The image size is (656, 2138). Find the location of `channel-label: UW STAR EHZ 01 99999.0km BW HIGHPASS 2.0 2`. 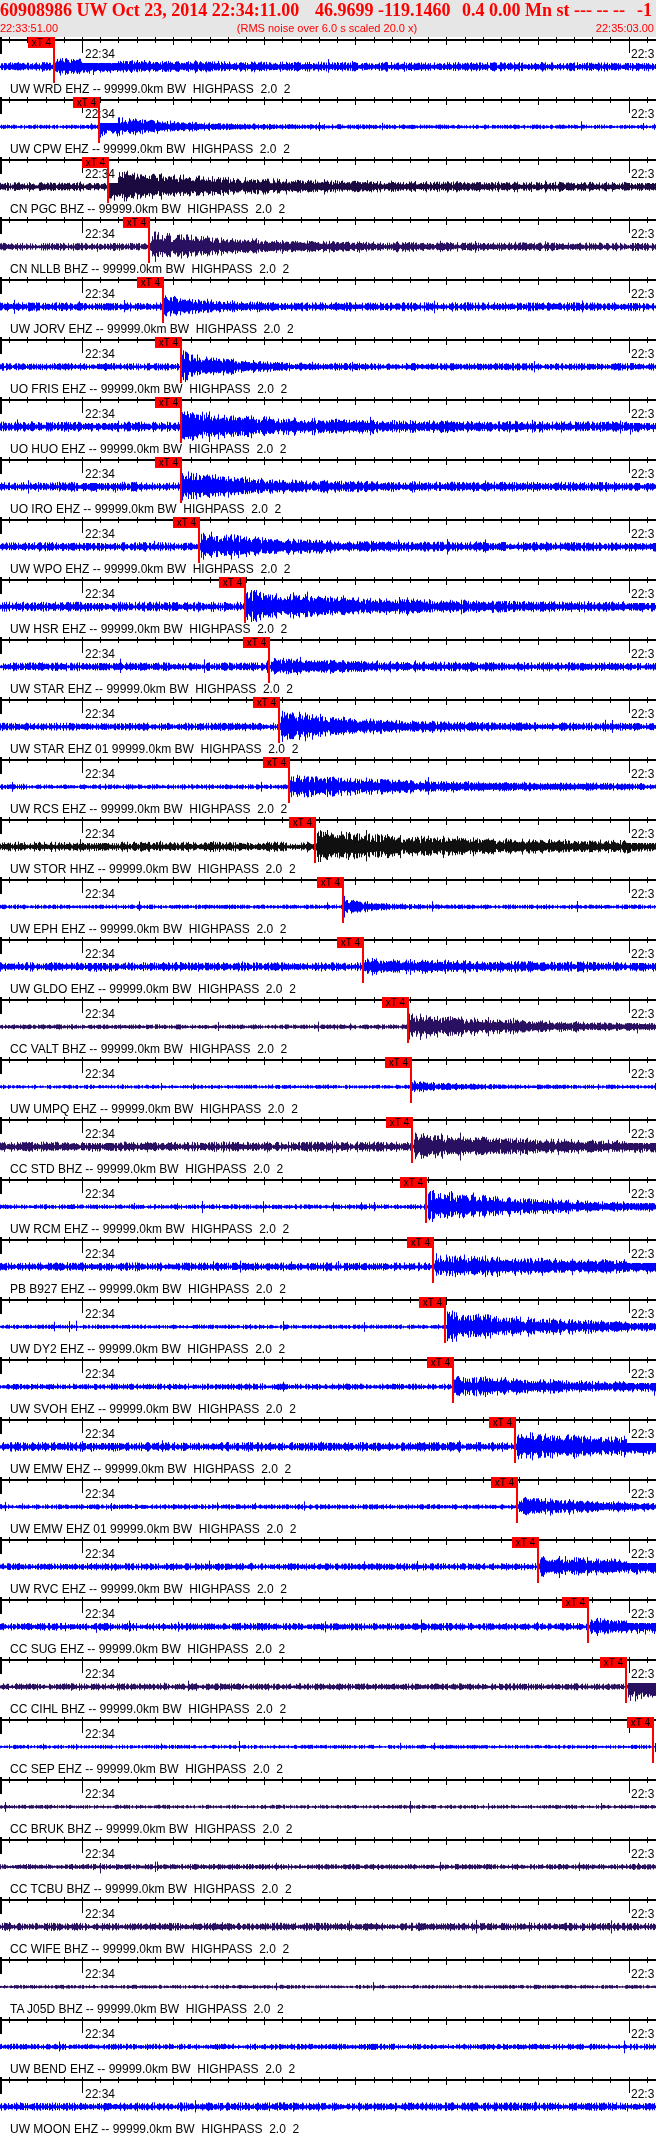

channel-label: UW STAR EHZ 01 99999.0km BW HIGHPASS 2.0 2 is located at coordinates (154, 749).